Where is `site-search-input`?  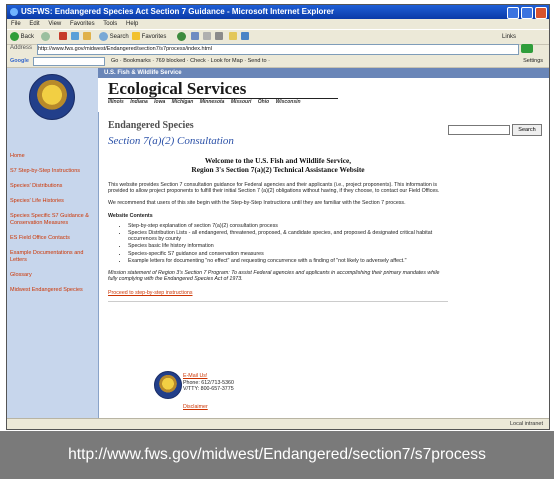 site-search-input is located at coordinates (479, 130).